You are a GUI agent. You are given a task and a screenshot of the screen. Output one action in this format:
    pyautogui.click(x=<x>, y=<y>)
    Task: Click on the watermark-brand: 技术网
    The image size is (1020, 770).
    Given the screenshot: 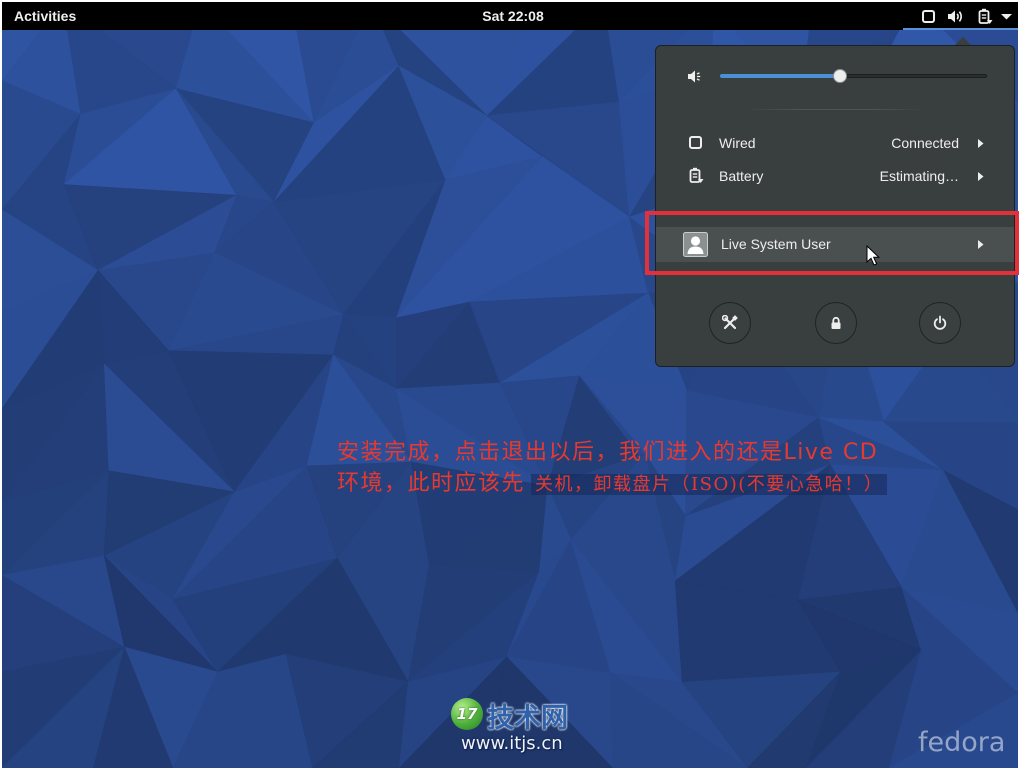 What is the action you would take?
    pyautogui.click(x=527, y=718)
    